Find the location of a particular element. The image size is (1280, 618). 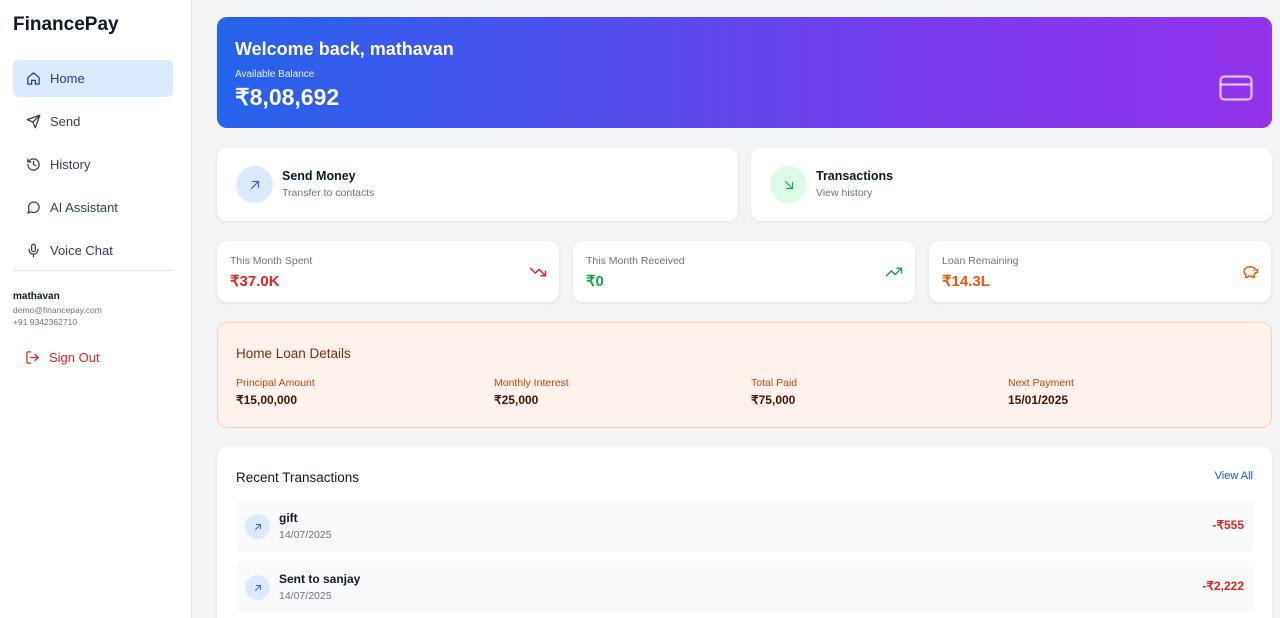

recent-transactions-title: Recent Transactions is located at coordinates (298, 477).